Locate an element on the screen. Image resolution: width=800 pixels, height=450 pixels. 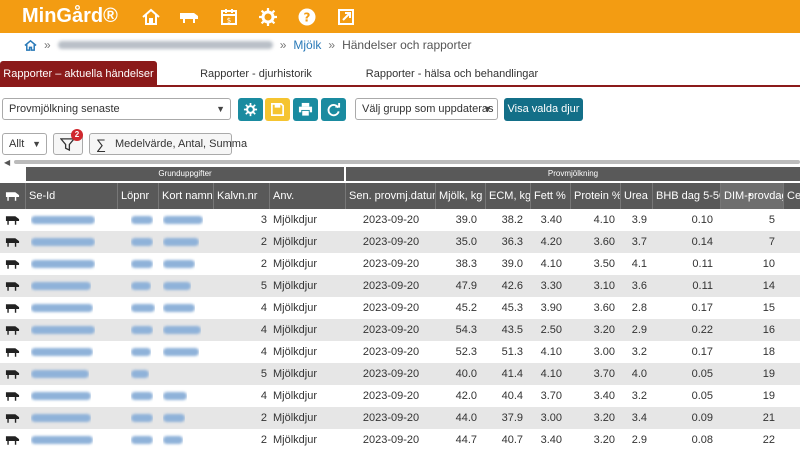
gear-icon is located at coordinates (268, 17).